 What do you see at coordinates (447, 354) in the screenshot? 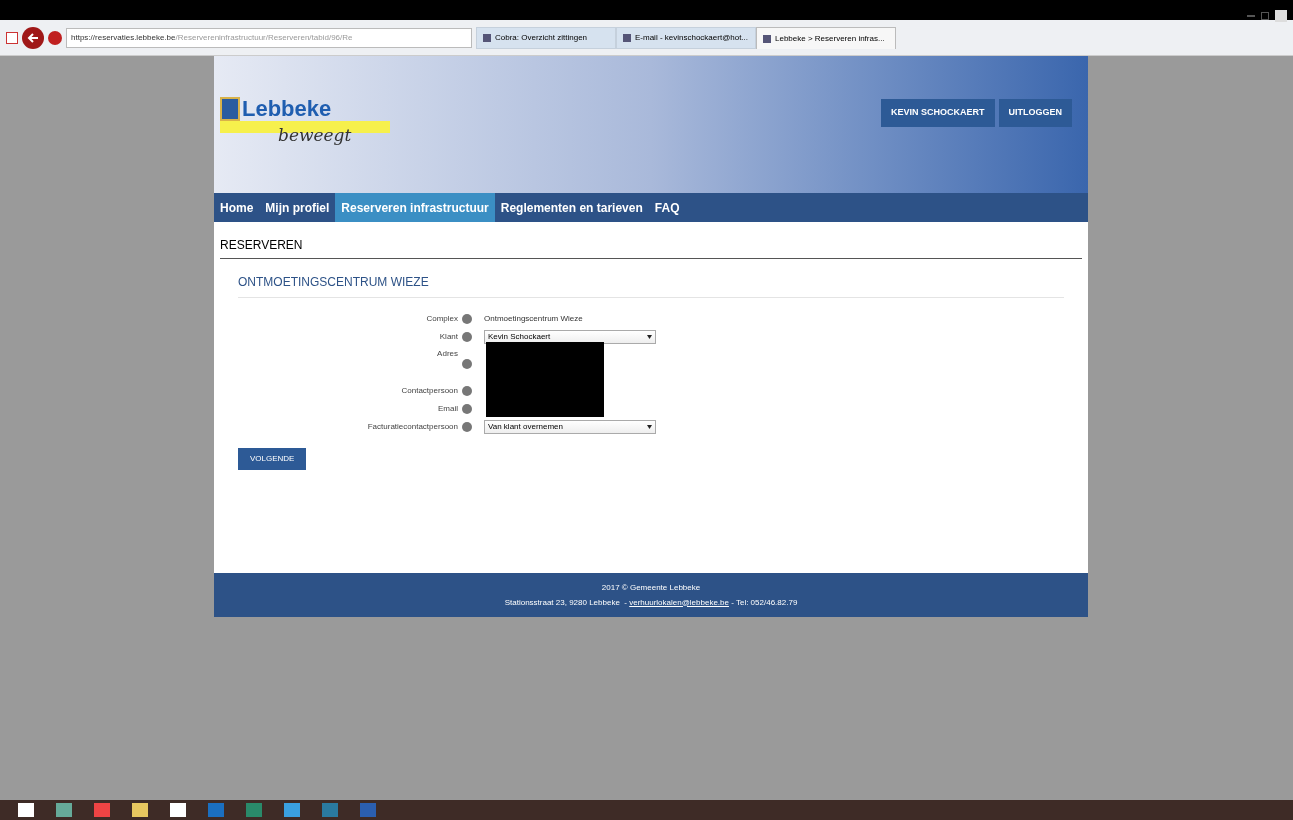
I see `field-label: Adres` at bounding box center [447, 354].